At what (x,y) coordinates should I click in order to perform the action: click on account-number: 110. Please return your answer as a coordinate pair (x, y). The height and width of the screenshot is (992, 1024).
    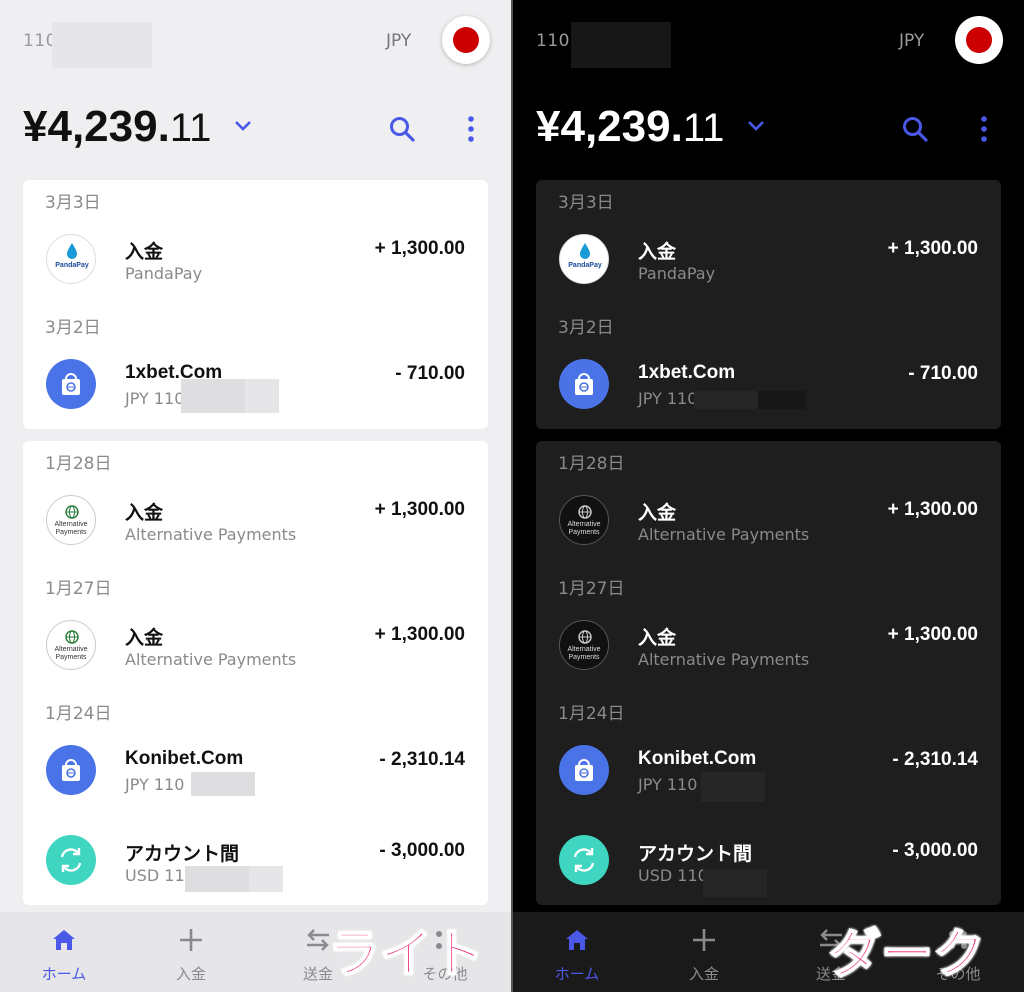
    Looking at the image, I should click on (553, 41).